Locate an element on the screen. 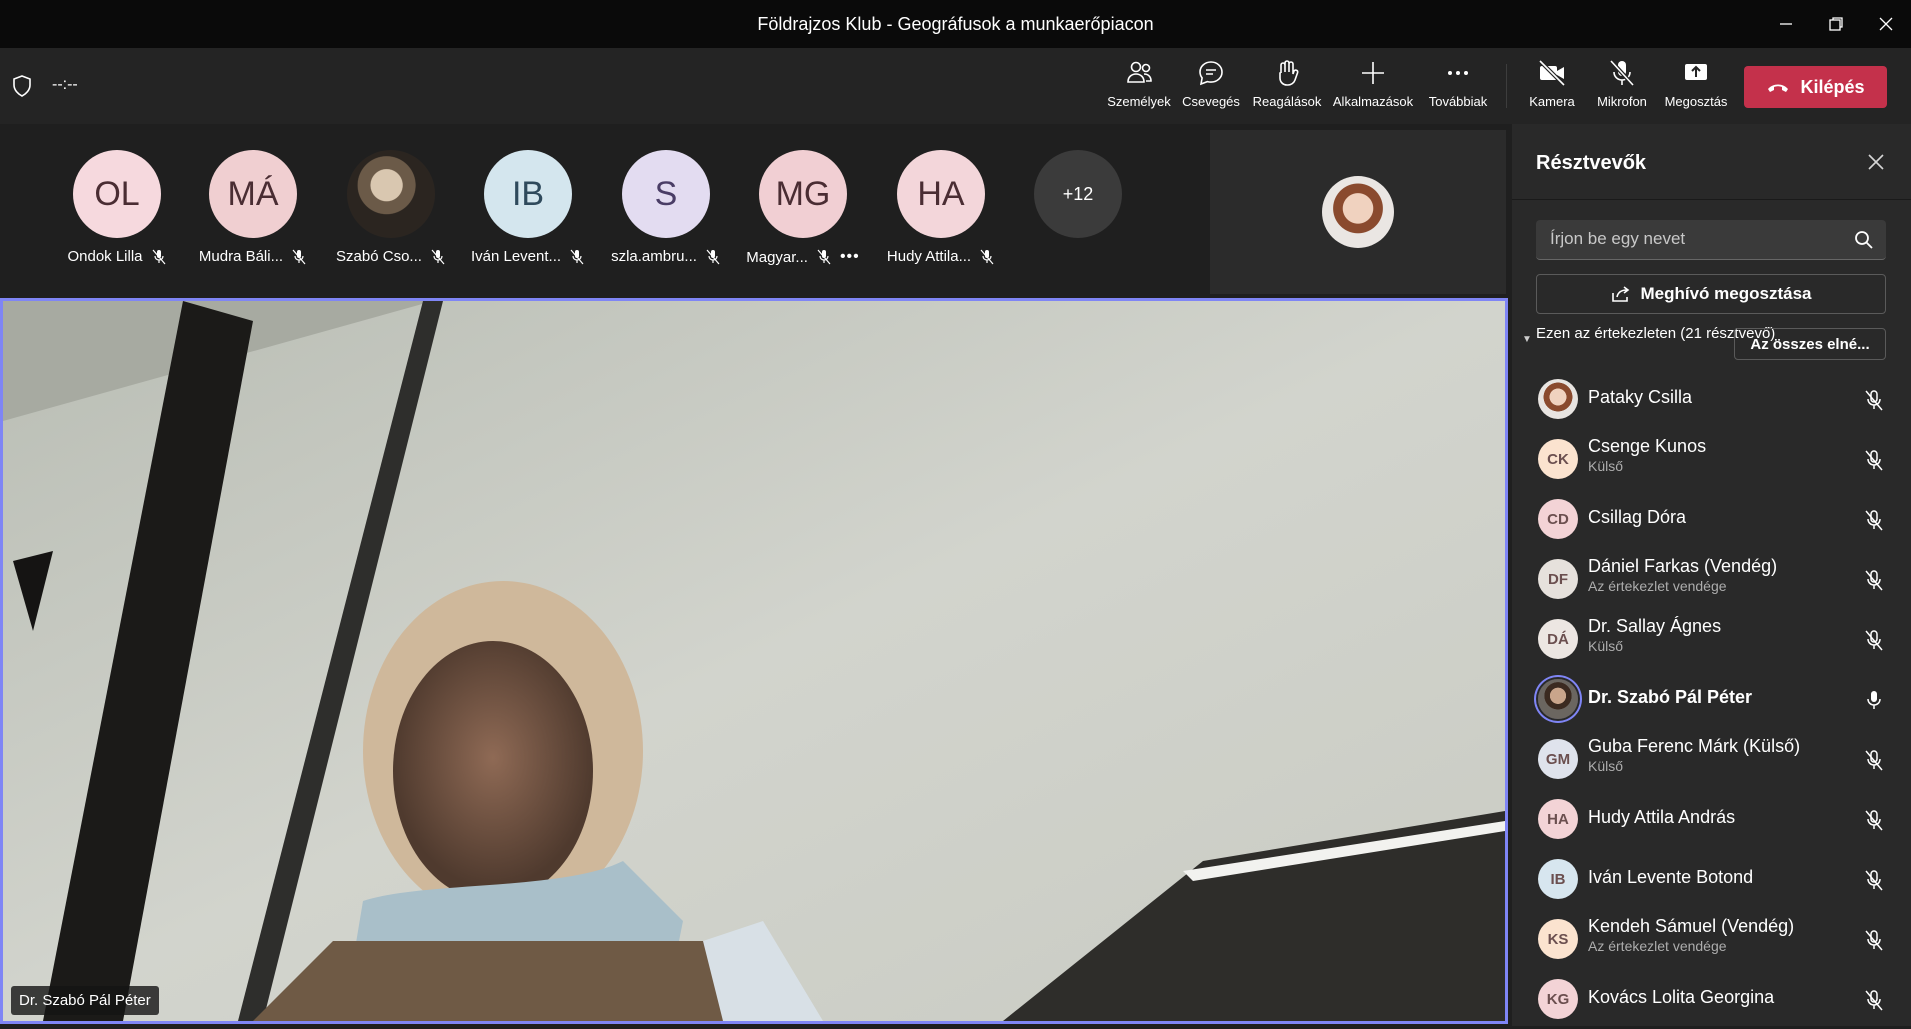  avatar: S is located at coordinates (666, 194).